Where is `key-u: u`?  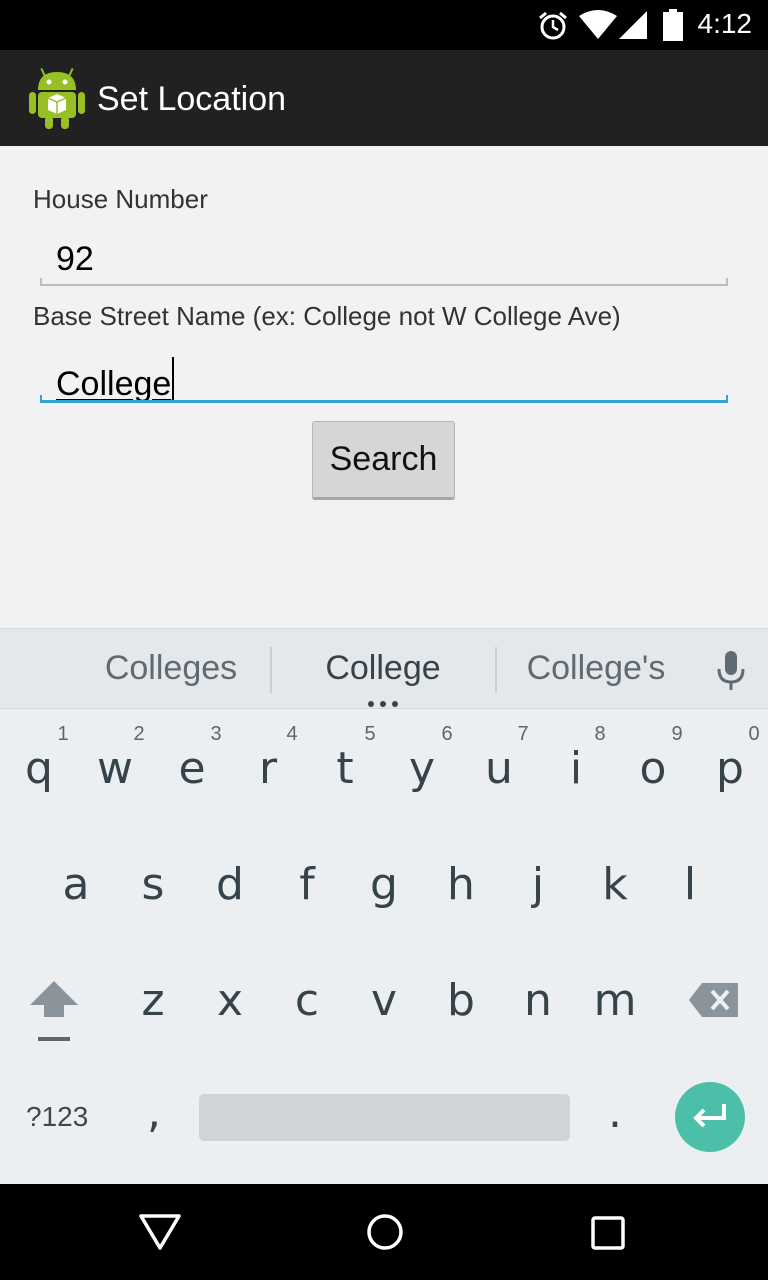
key-u: u is located at coordinates (499, 768).